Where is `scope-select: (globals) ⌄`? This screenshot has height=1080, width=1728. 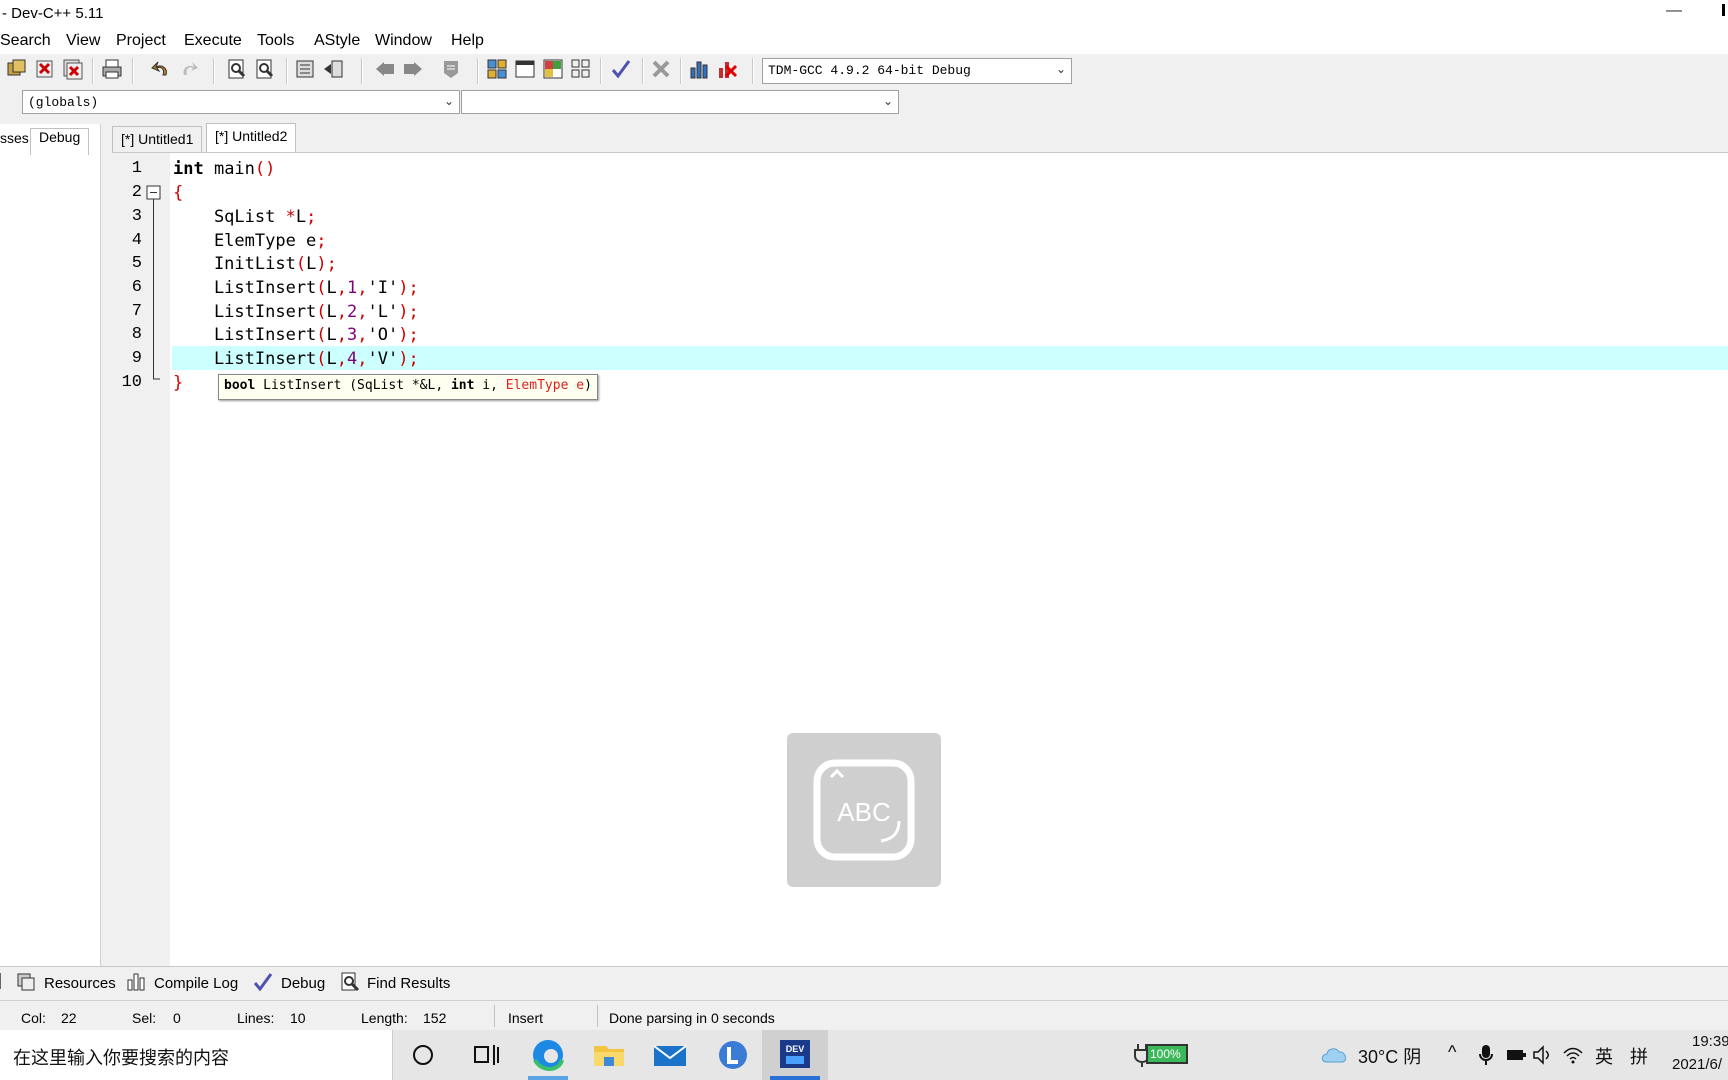
scope-select: (globals) ⌄ is located at coordinates (241, 102).